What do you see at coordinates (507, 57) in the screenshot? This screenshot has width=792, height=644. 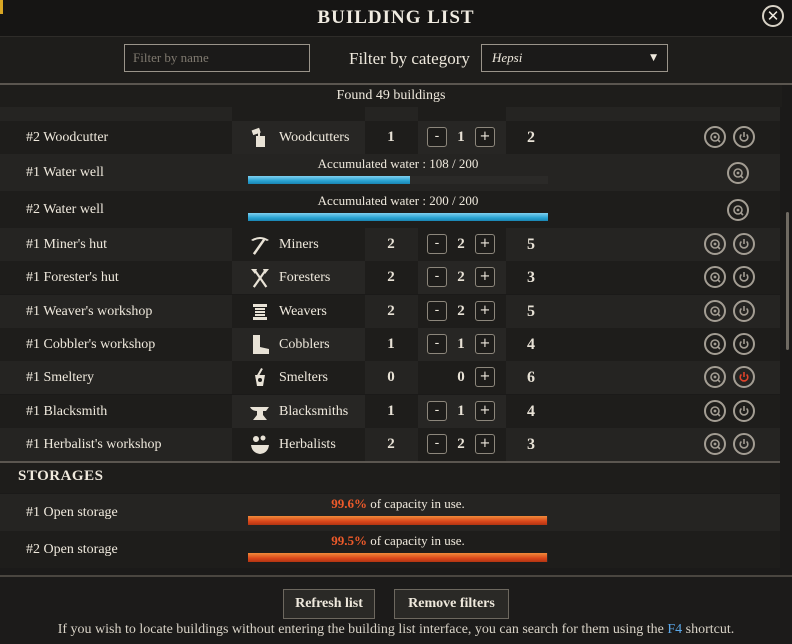 I see `category-select-value: Hepsi` at bounding box center [507, 57].